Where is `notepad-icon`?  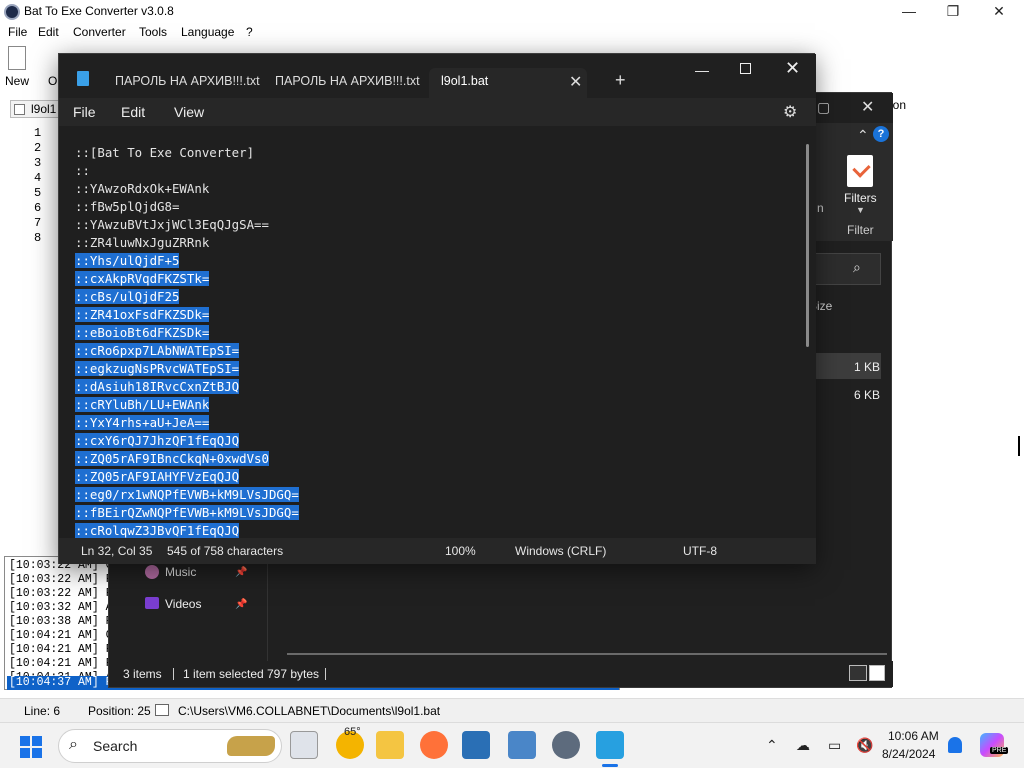 notepad-icon is located at coordinates (610, 745).